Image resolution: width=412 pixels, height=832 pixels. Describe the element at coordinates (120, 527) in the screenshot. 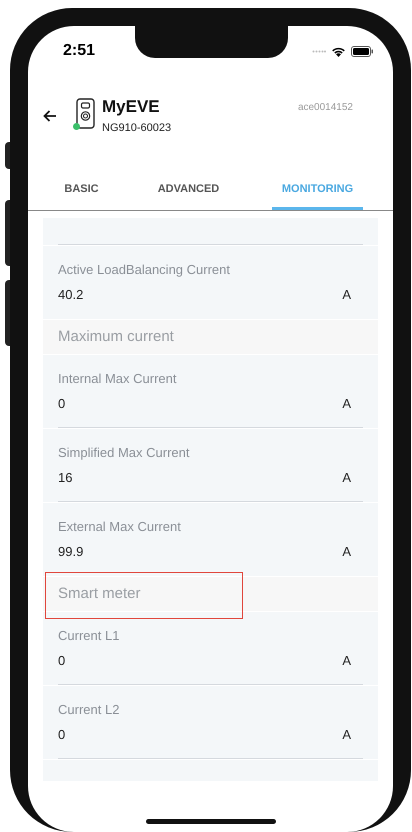

I see `field-label: External Max Current` at that location.